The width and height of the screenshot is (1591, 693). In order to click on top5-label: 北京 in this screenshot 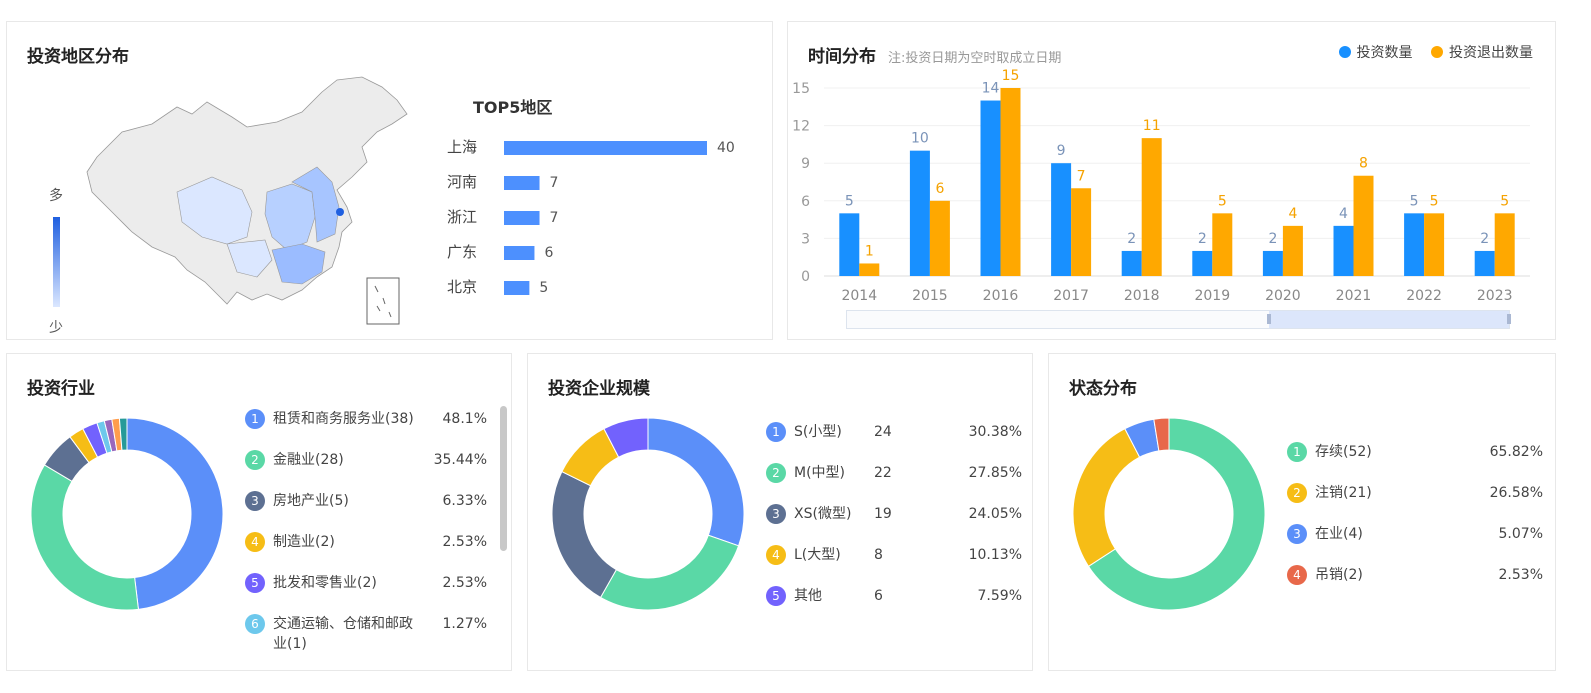, I will do `click(462, 287)`.